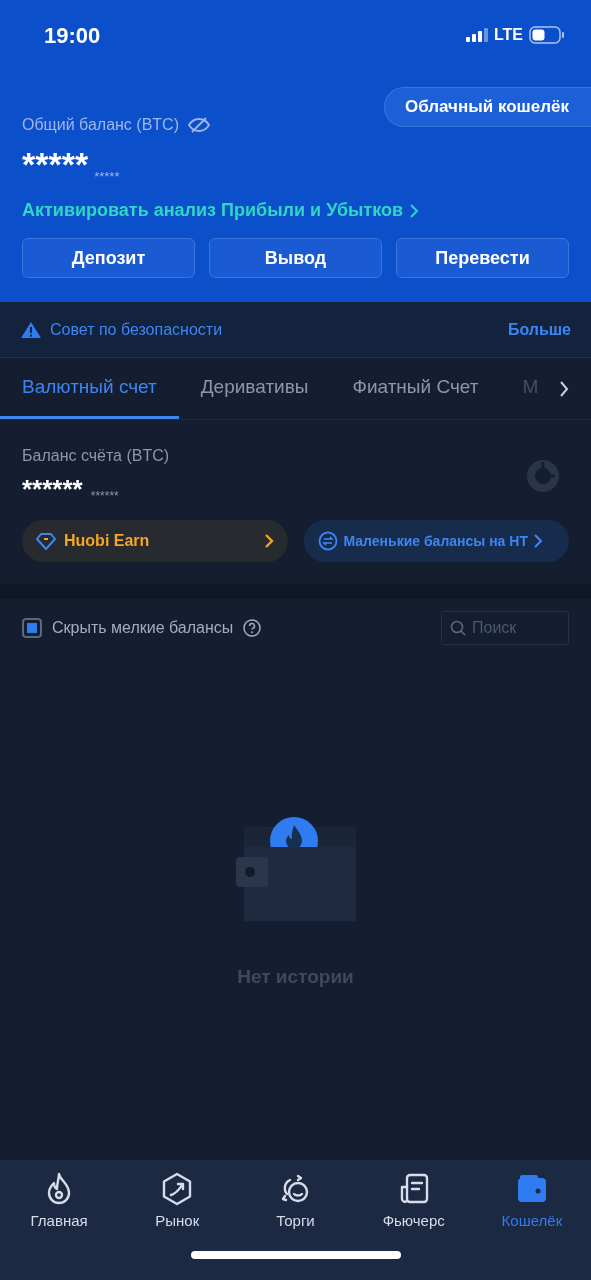 The height and width of the screenshot is (1280, 591). What do you see at coordinates (32, 628) in the screenshot?
I see `hide-small-checkbox` at bounding box center [32, 628].